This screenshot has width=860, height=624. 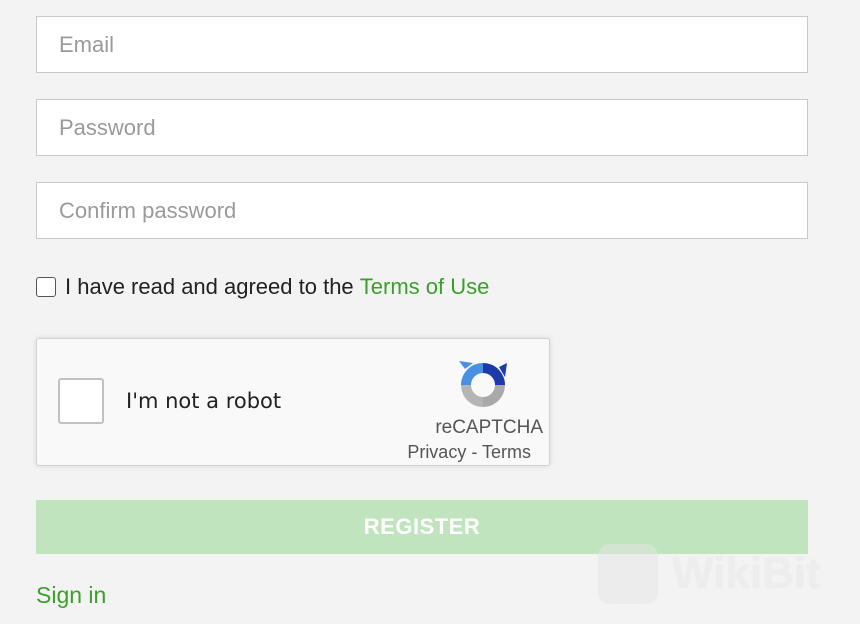 I want to click on terms-of-use-link: Terms of Use, so click(x=425, y=287).